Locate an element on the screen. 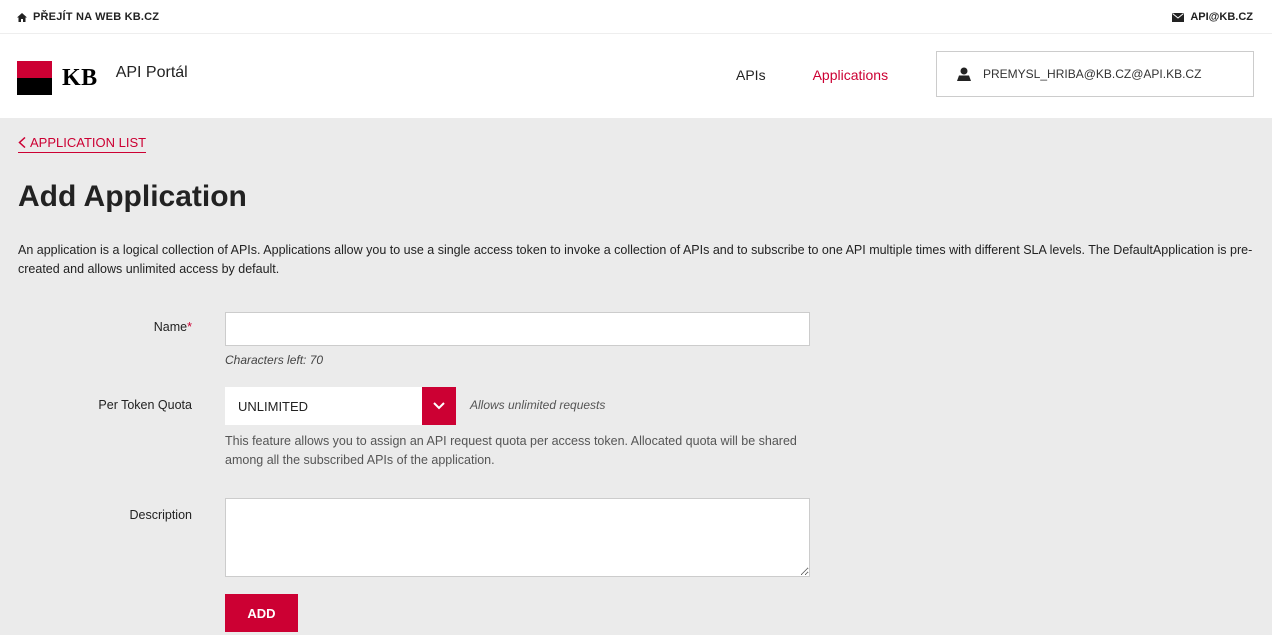 The width and height of the screenshot is (1272, 635). nav-applications: Applications is located at coordinates (851, 75).